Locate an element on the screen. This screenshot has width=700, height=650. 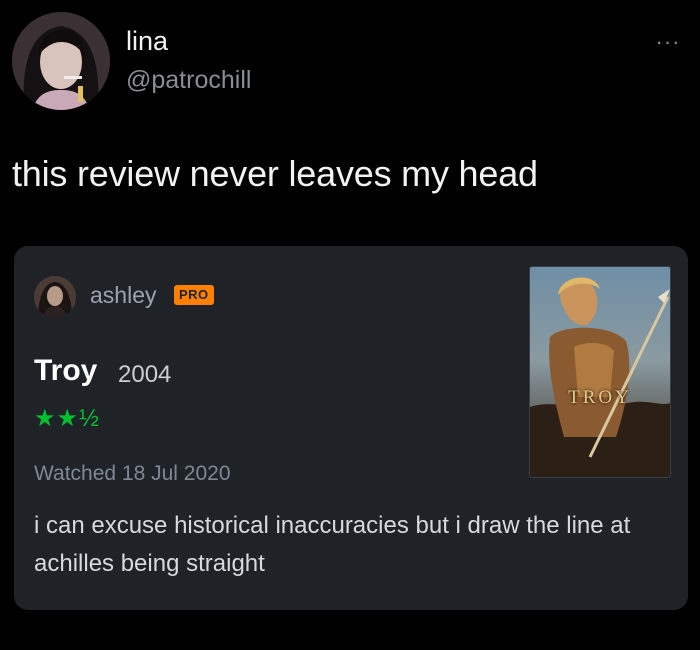
reviewer-avatar is located at coordinates (55, 297).